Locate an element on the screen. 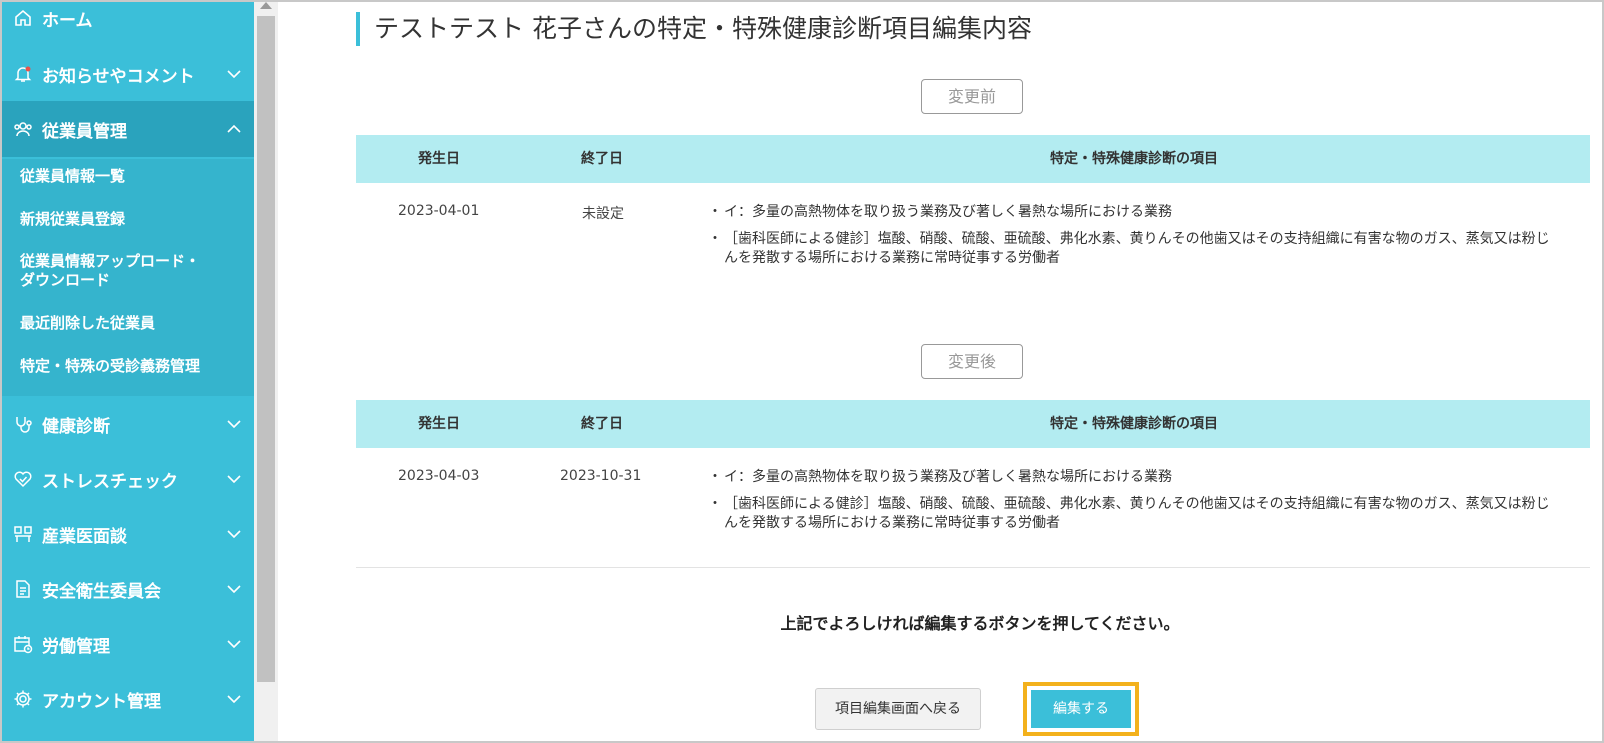 This screenshot has height=743, width=1604. sidebar-item-label: アカウント管理 is located at coordinates (101, 701).